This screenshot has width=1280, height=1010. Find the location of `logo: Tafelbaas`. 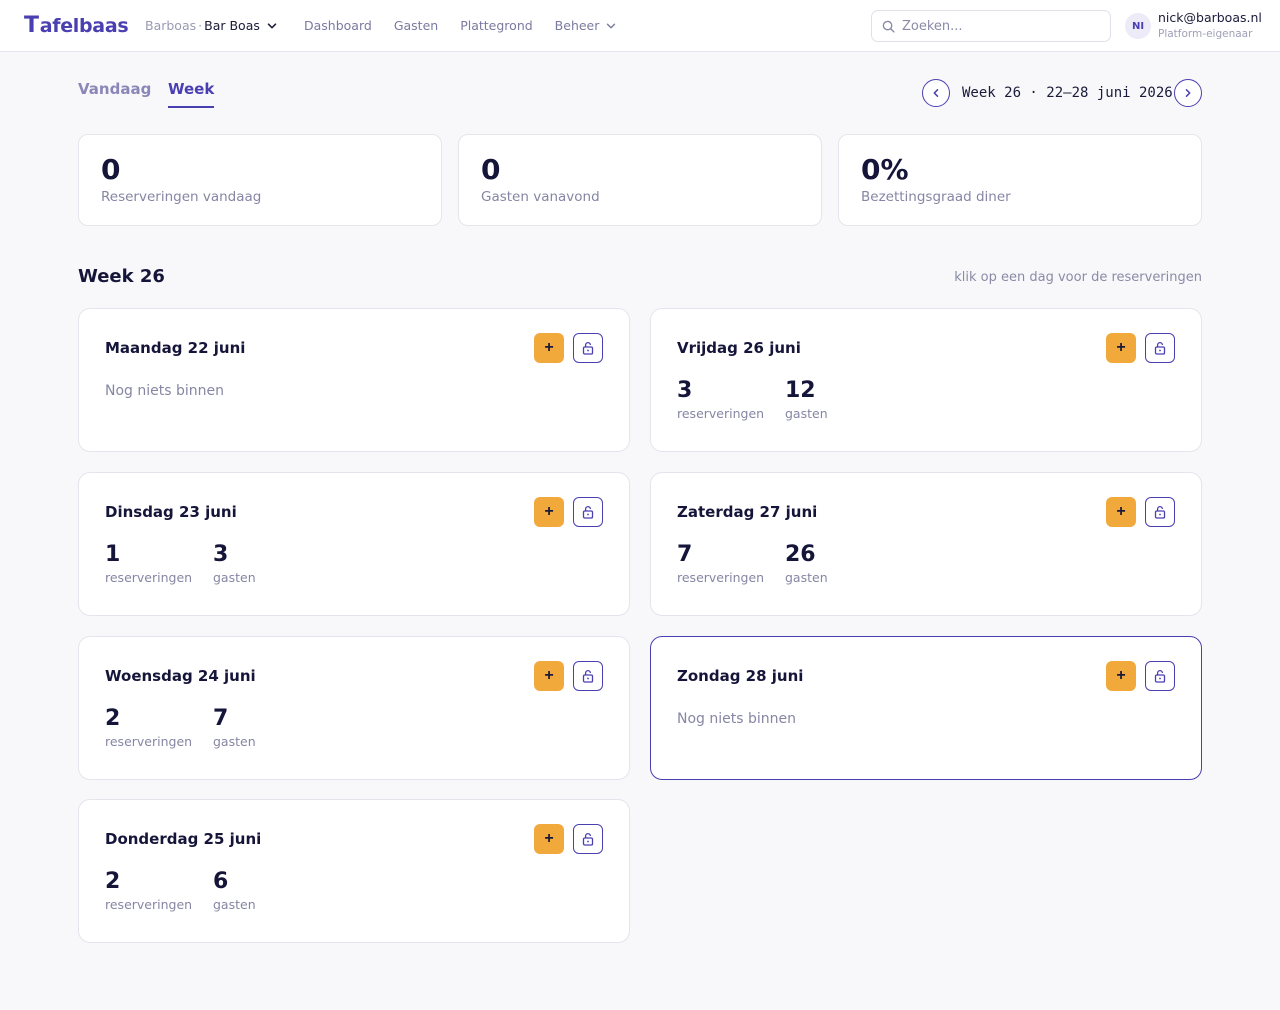

logo: Tafelbaas is located at coordinates (76, 25).